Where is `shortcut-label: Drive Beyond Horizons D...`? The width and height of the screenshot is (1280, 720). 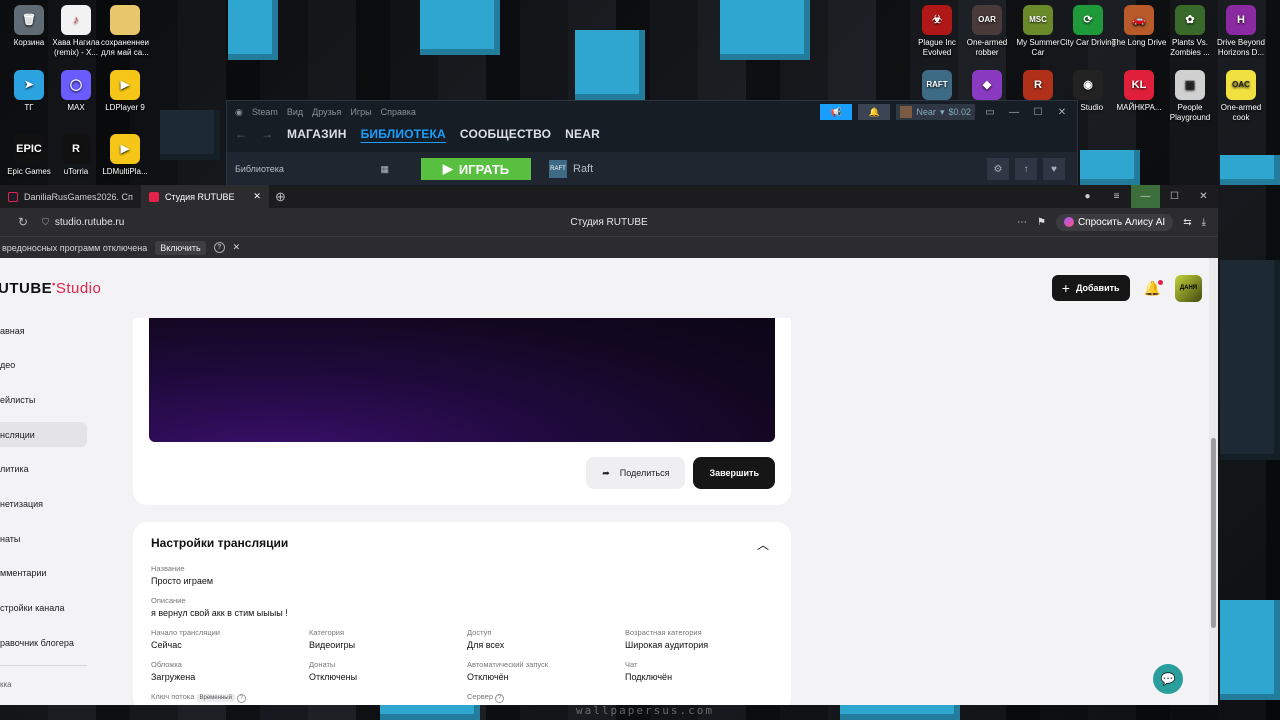 shortcut-label: Drive Beyond Horizons D... is located at coordinates (1241, 47).